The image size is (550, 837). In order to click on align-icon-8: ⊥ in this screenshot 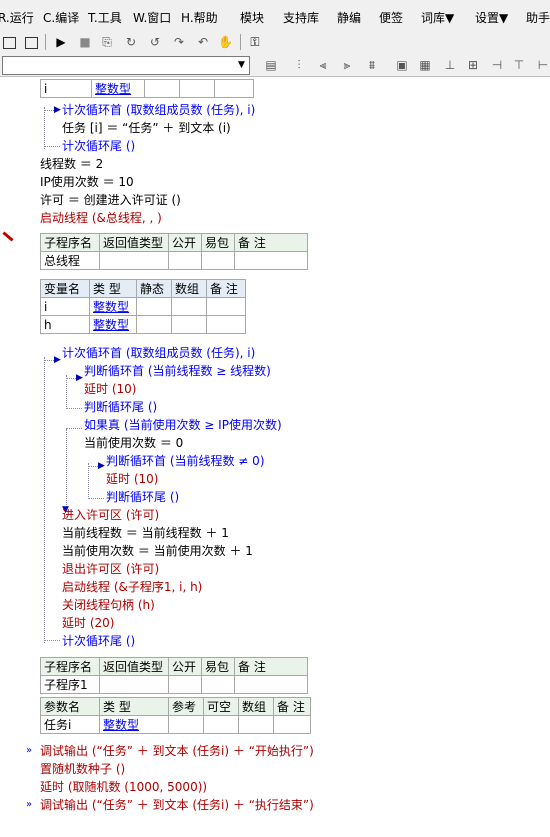, I will do `click(450, 65)`.